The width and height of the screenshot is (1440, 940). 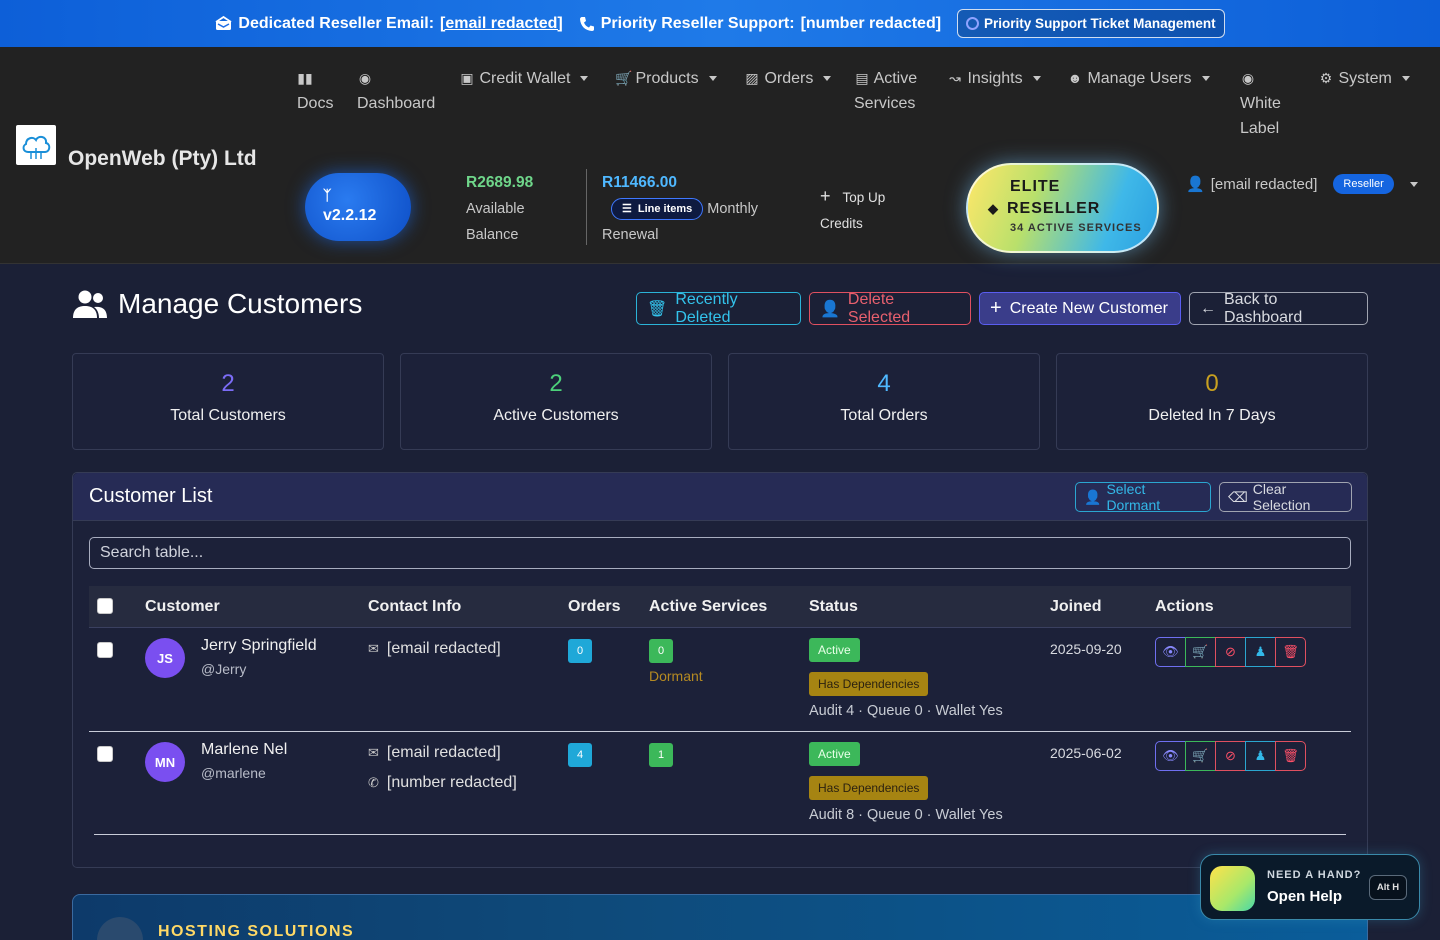 I want to click on contact-phone: ✆ [number redacted], so click(x=442, y=783).